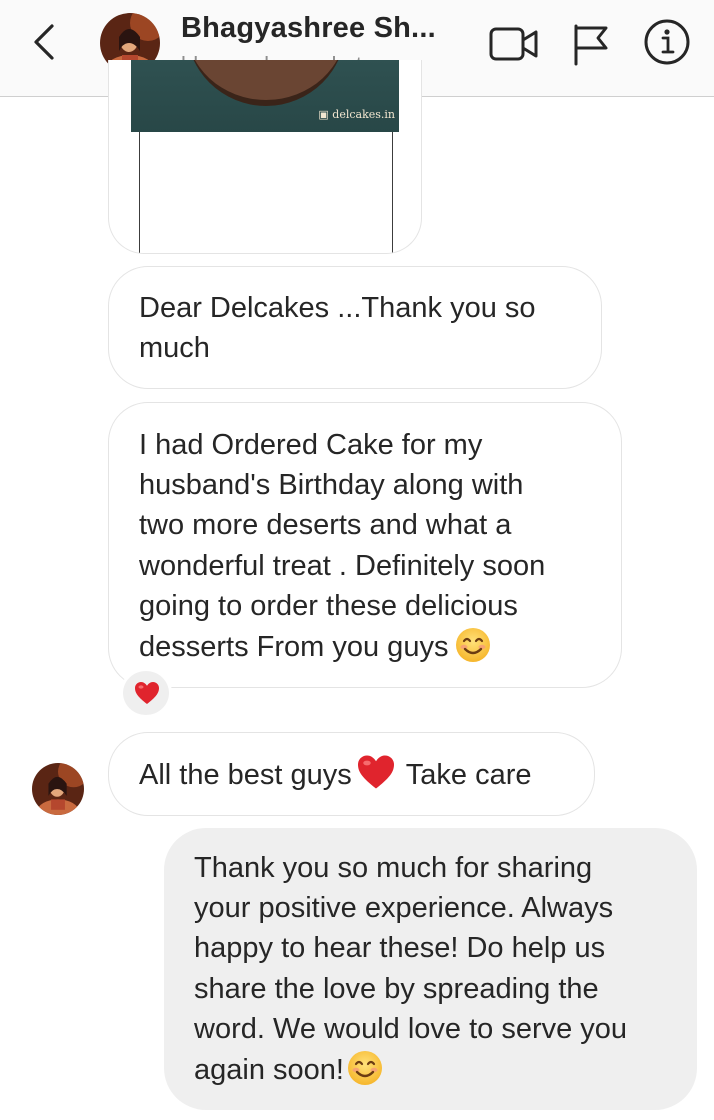 This screenshot has height=1120, width=714. I want to click on red-heart-icon, so click(147, 693).